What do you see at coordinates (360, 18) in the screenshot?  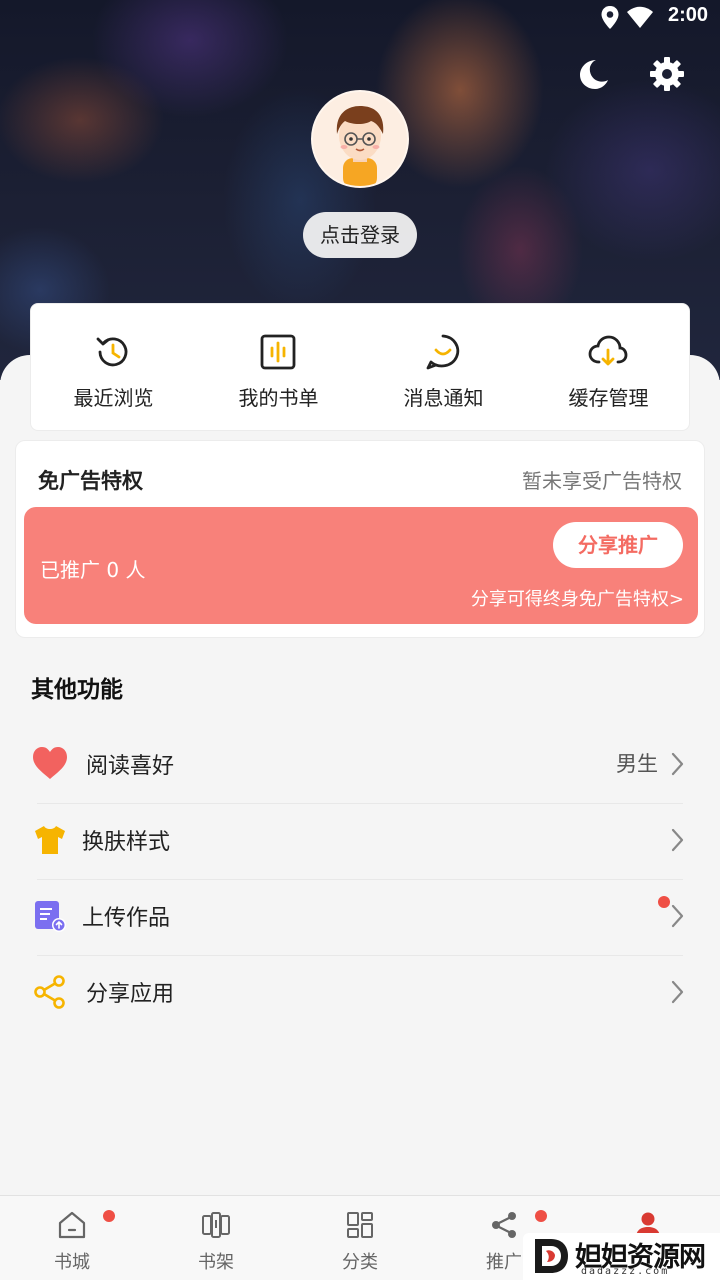 I see `status-bar: 2:00` at bounding box center [360, 18].